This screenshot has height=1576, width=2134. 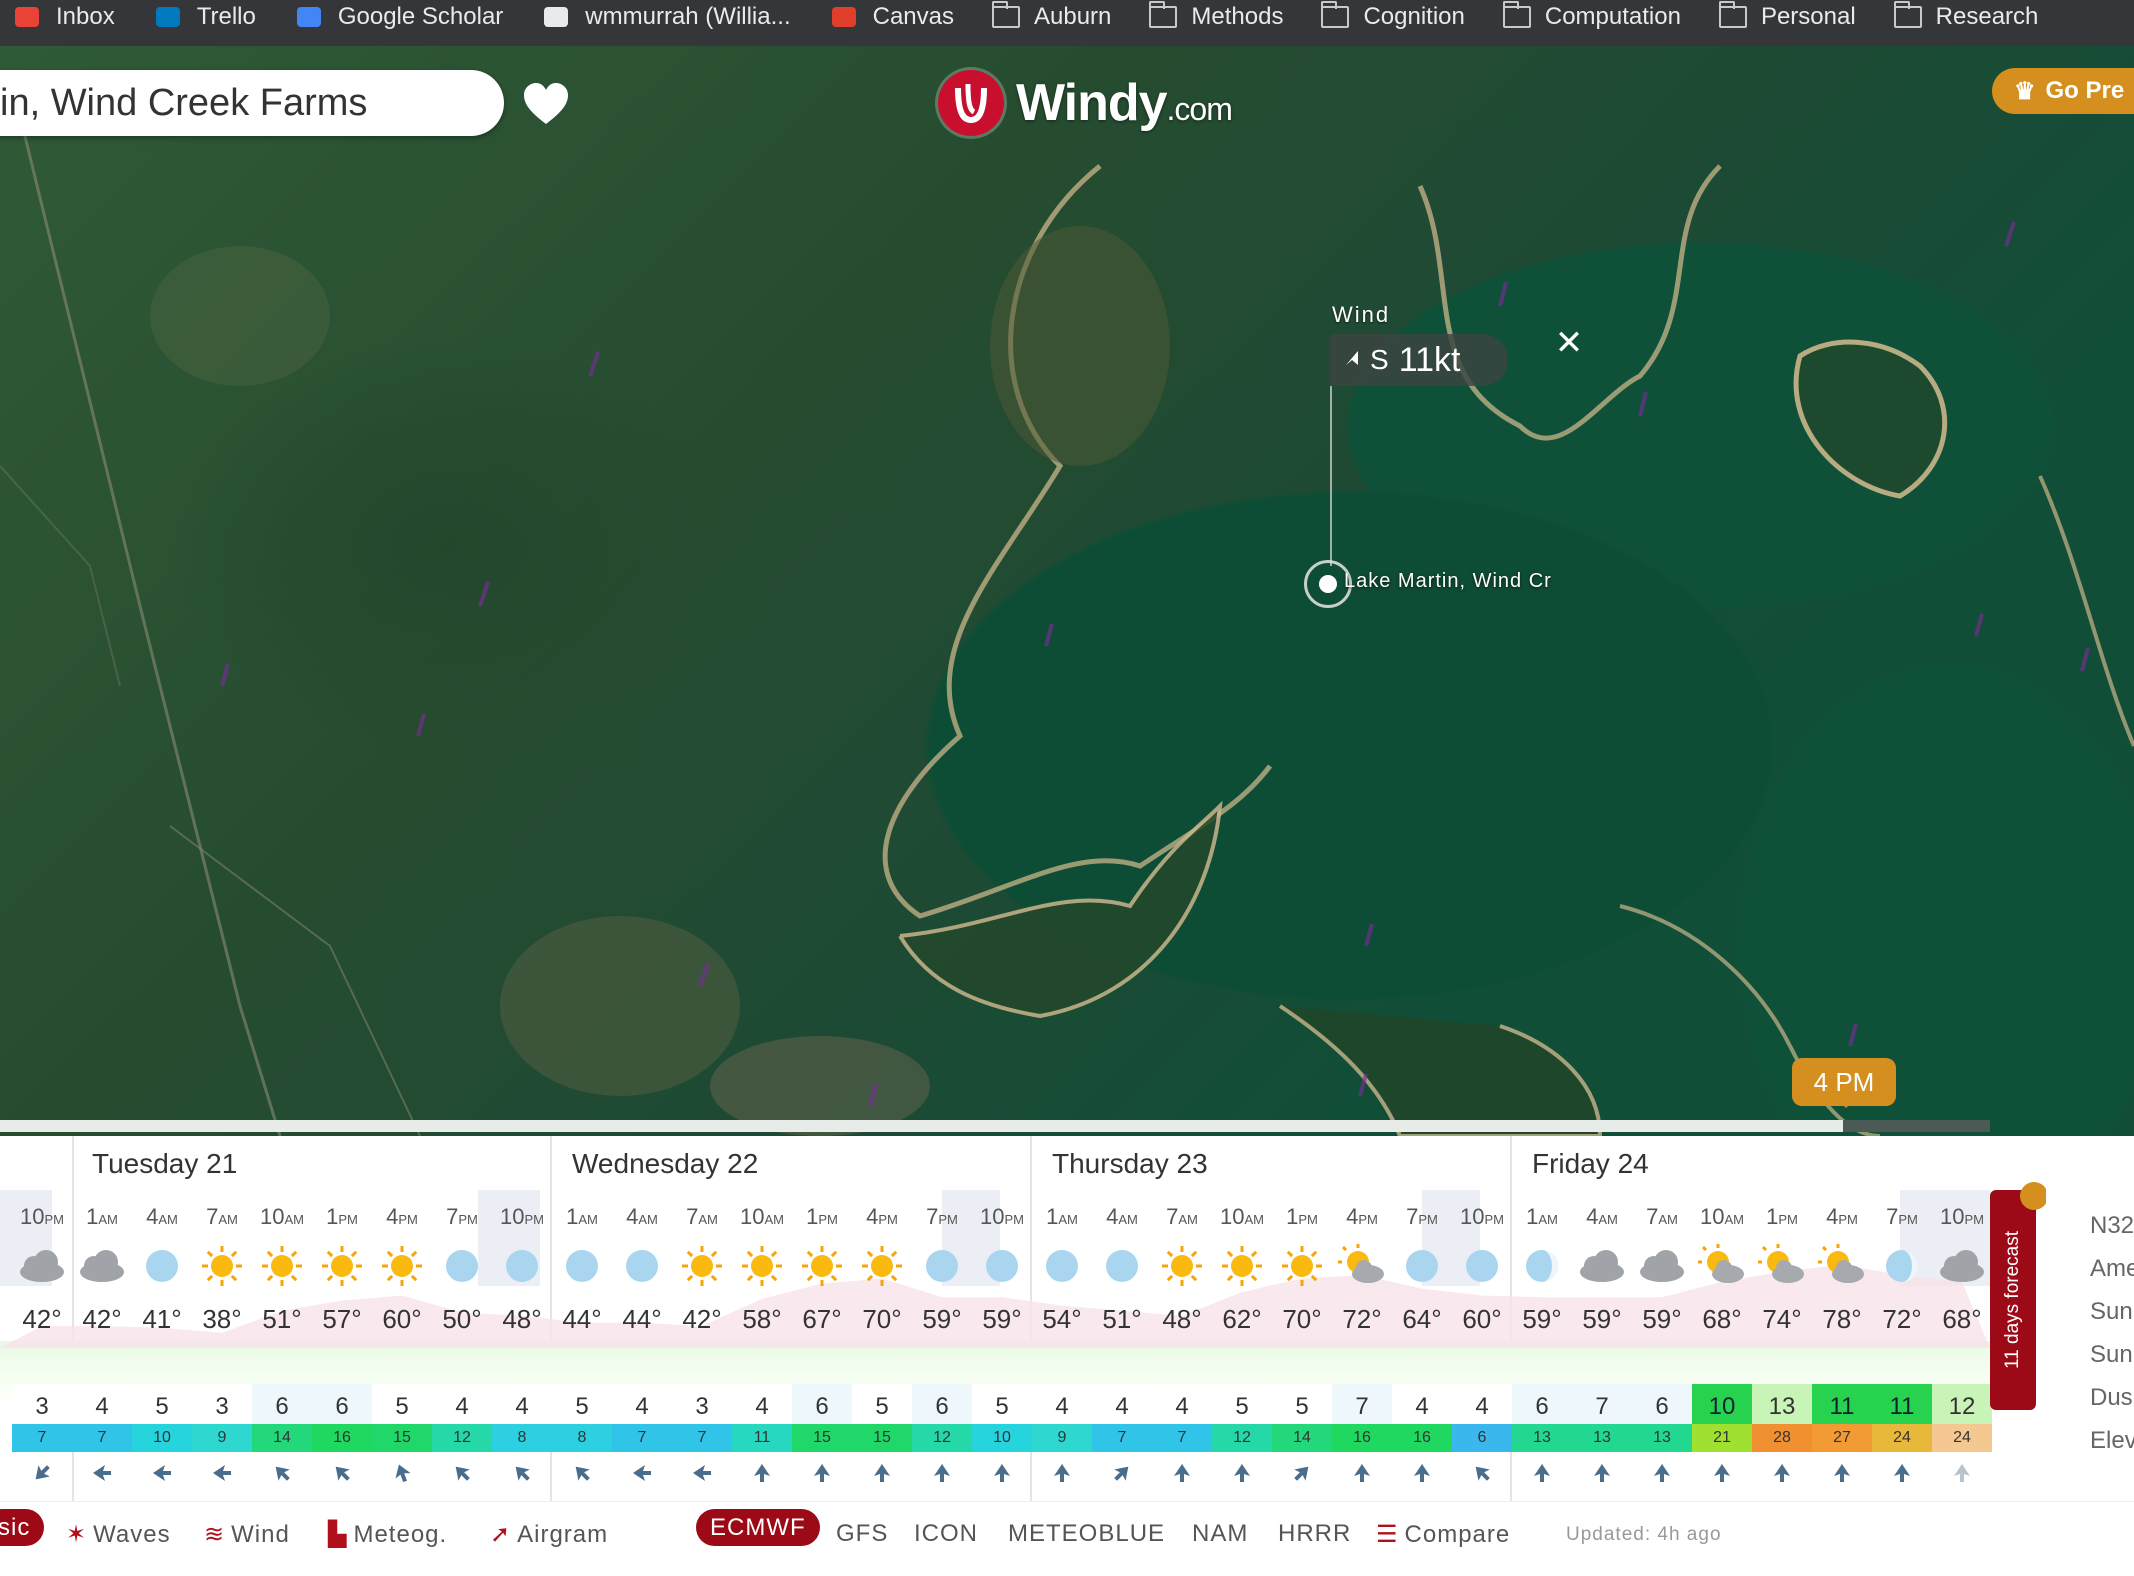 I want to click on close-icon: ✕, so click(x=1569, y=343).